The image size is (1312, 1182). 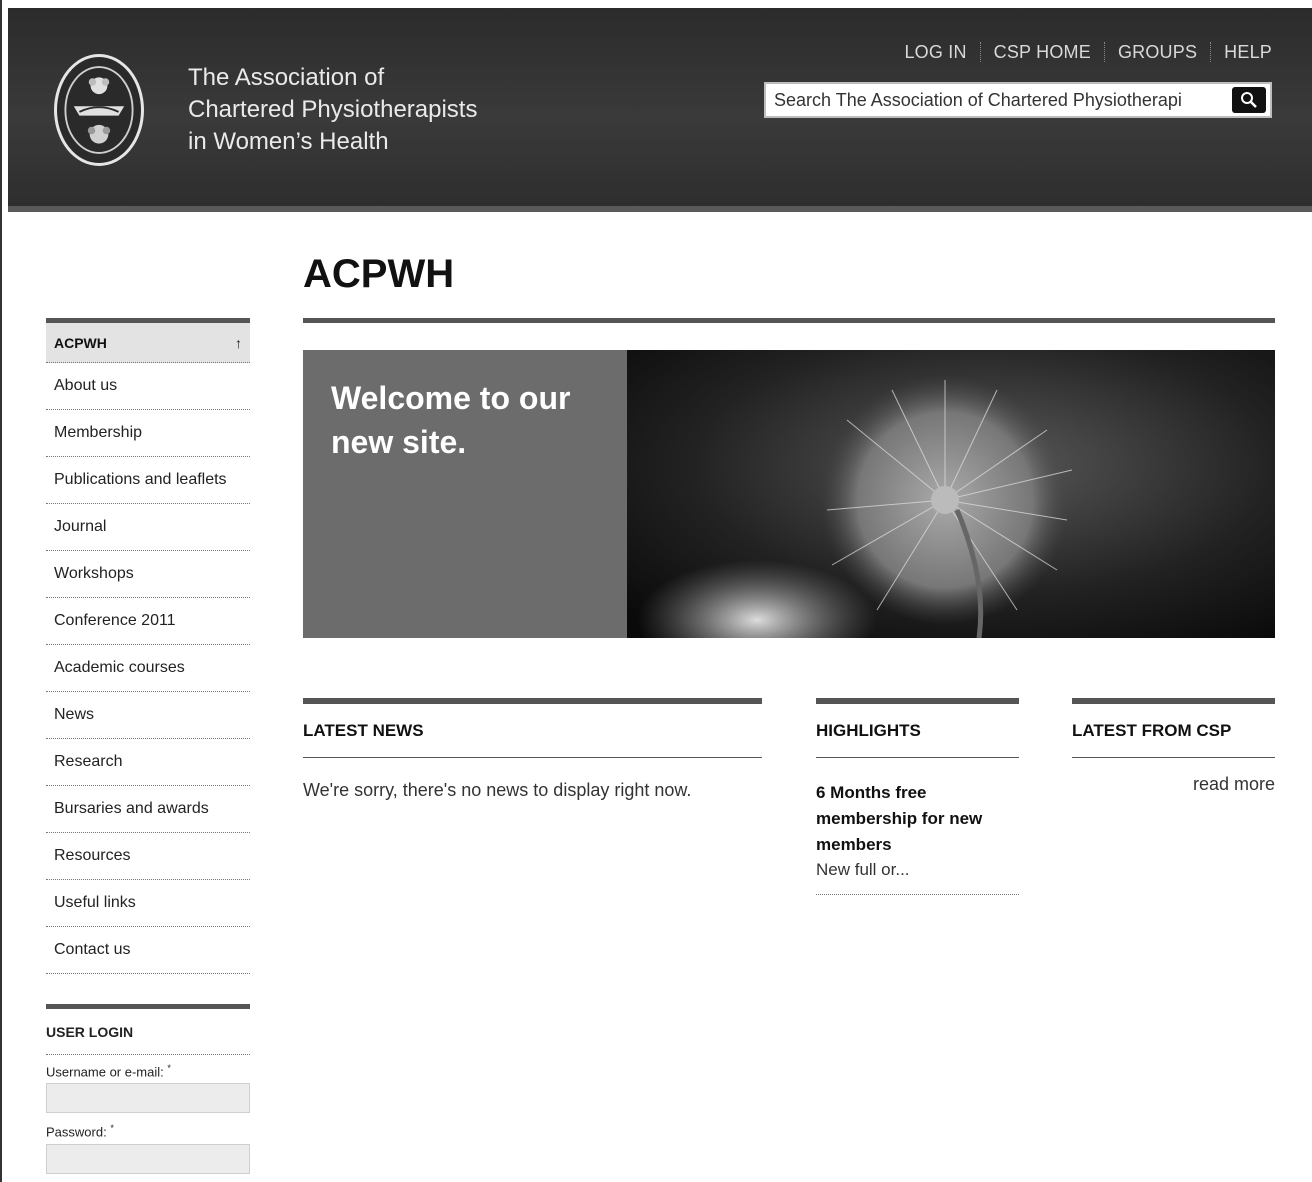 I want to click on latest-csp-section: LATEST FROM CSP read more, so click(x=1173, y=746).